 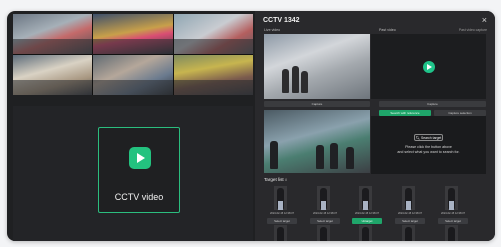 I want to click on cctv-video-tile: CCTV video, so click(x=139, y=170).